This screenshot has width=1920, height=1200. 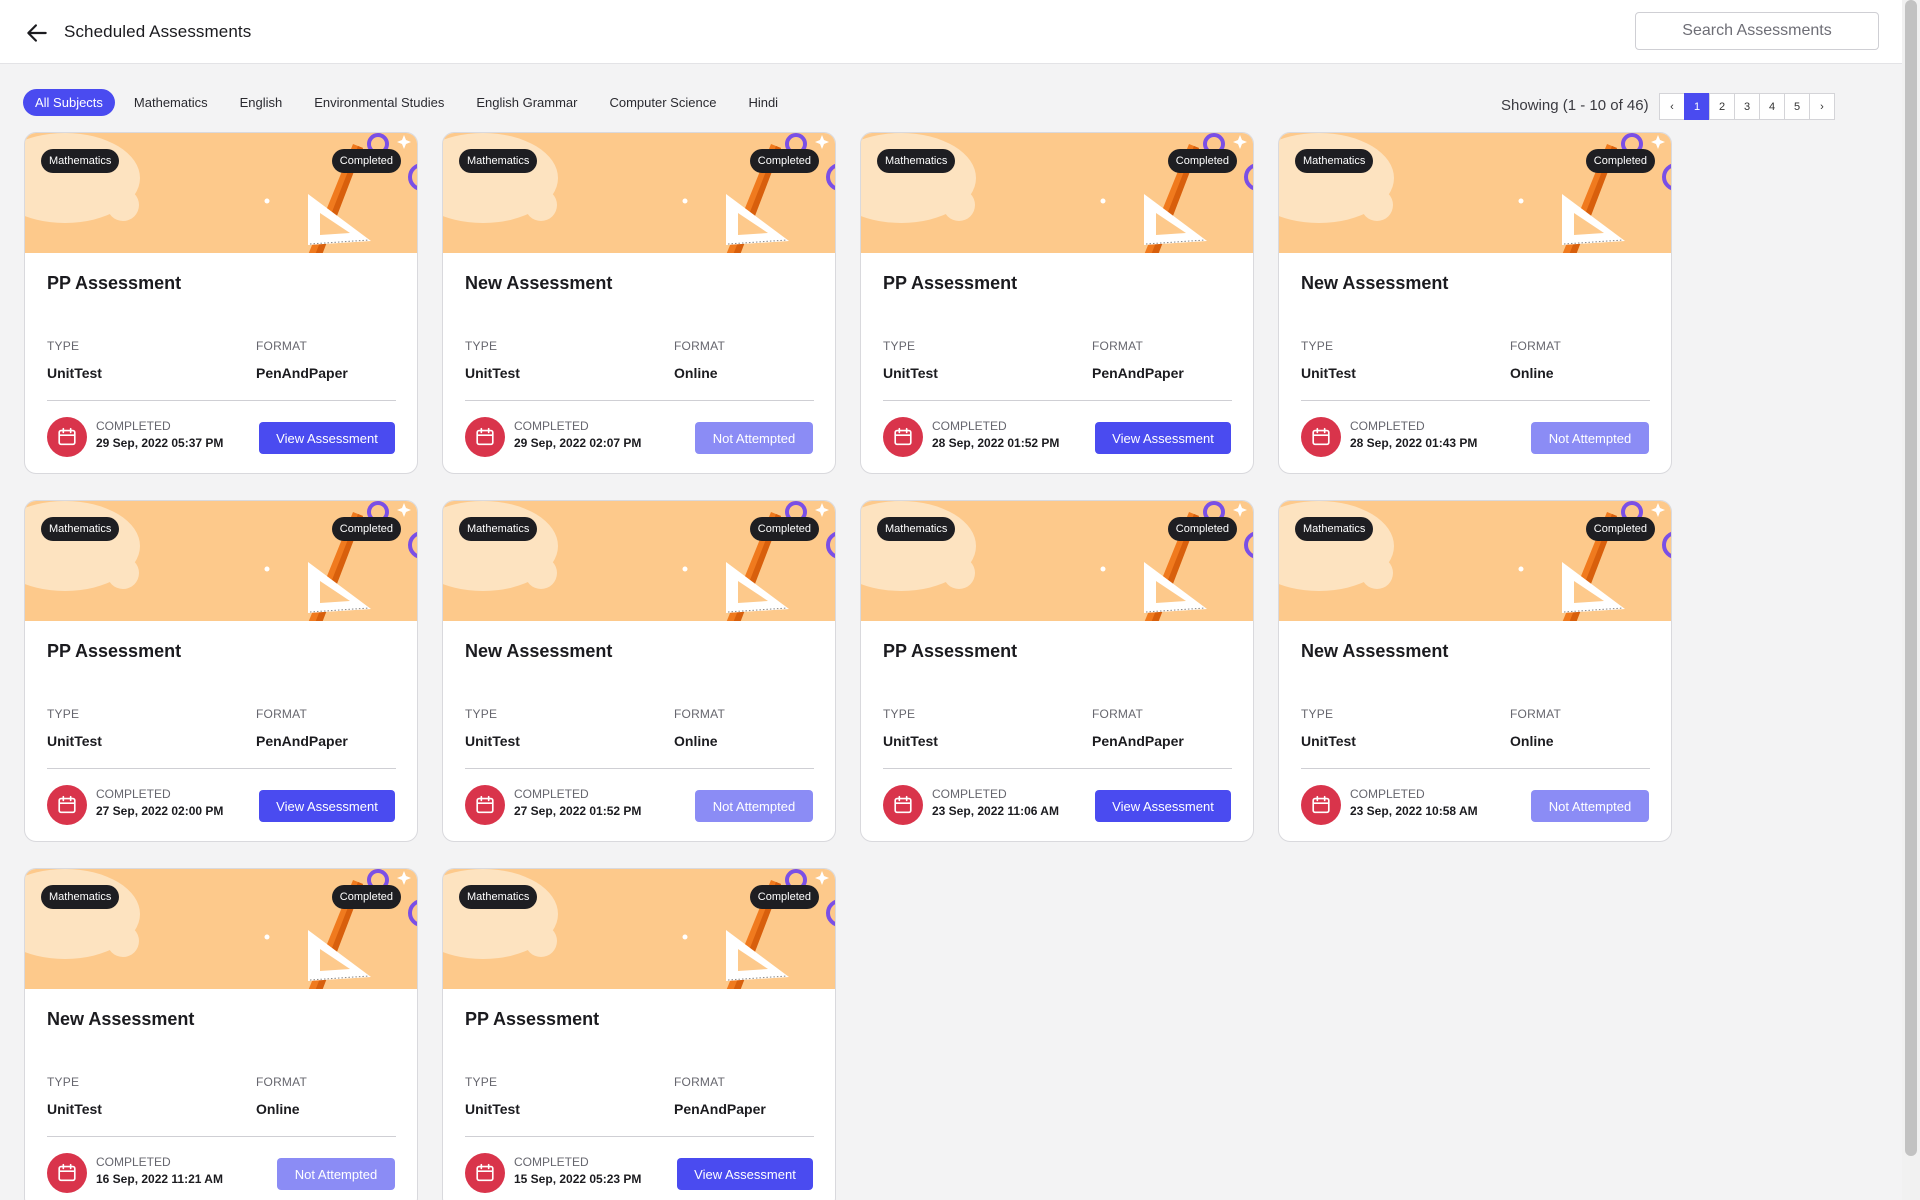 I want to click on completed-date: 28 Sep, 2022 01:52 PM, so click(x=996, y=443).